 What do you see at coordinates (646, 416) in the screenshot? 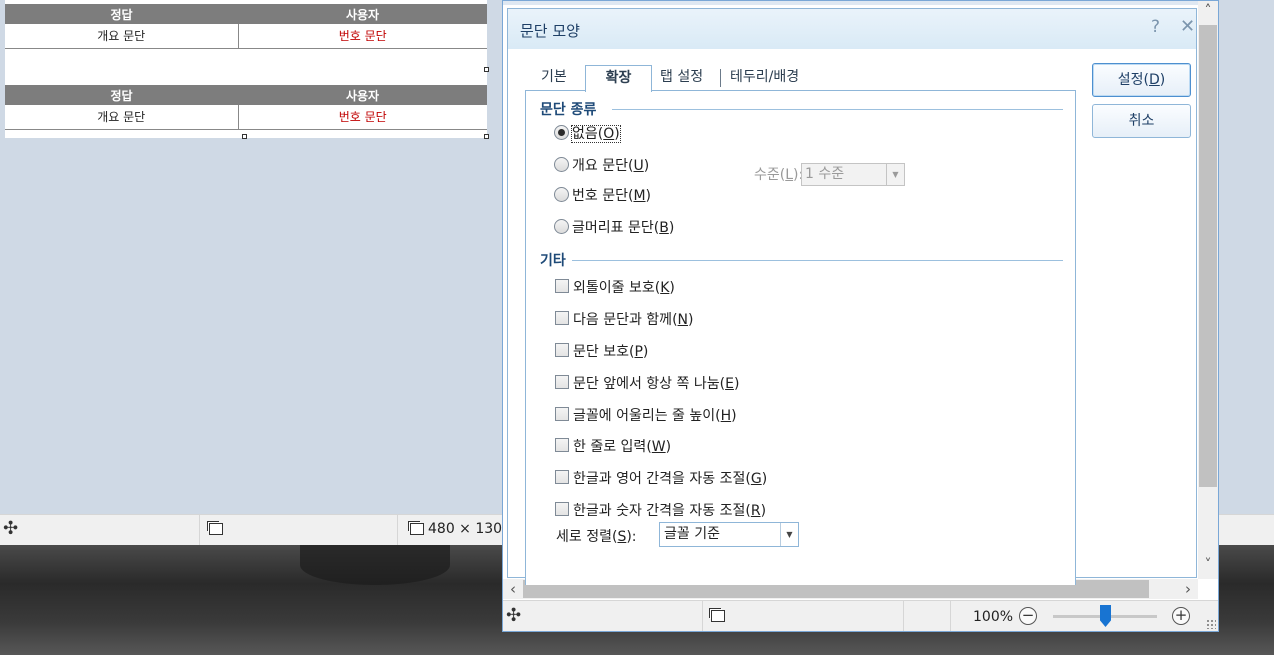
I see `checkbox-font-line-height: 글꼴에 어울리는 줄 높이(H)` at bounding box center [646, 416].